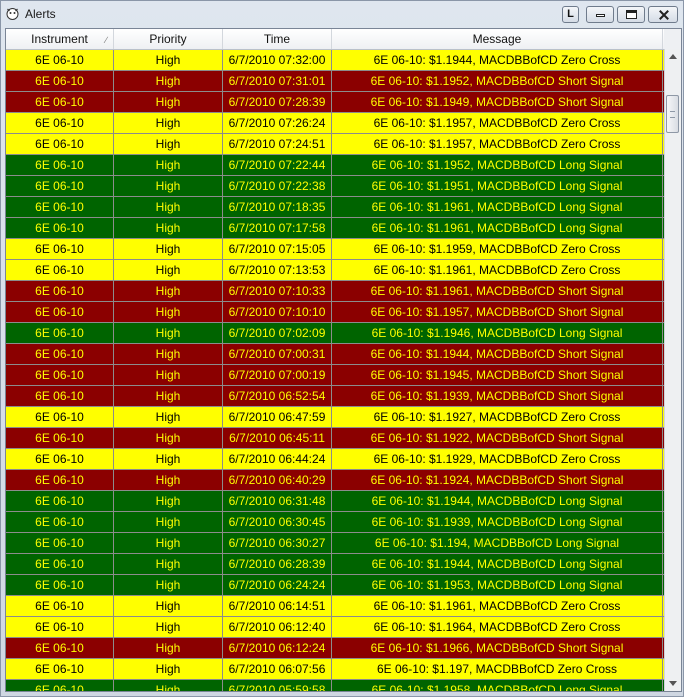 This screenshot has width=684, height=697. I want to click on header-corner, so click(672, 39).